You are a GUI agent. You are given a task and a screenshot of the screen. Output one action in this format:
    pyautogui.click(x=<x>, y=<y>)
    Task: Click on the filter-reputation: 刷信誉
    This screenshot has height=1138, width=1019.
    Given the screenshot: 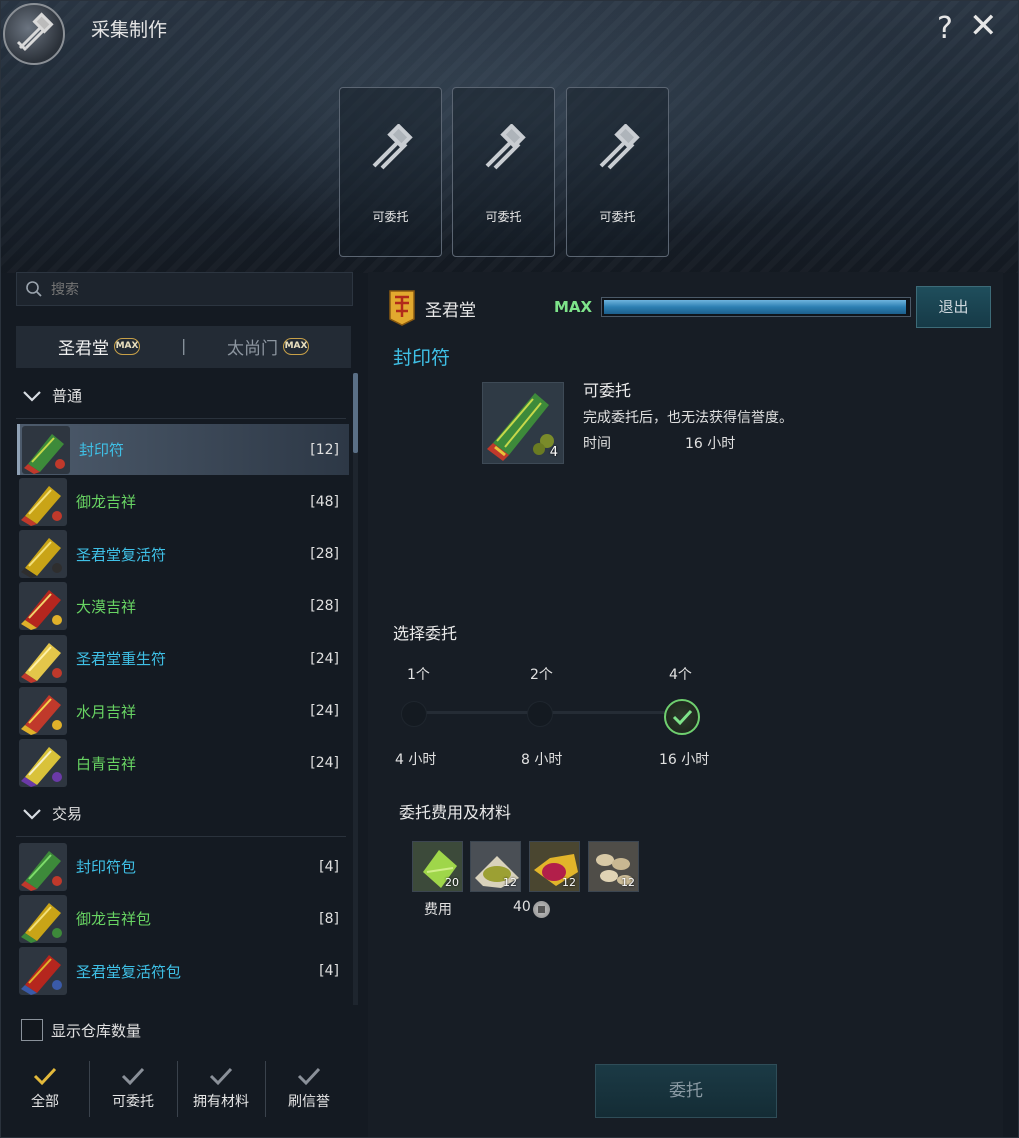 What is the action you would take?
    pyautogui.click(x=309, y=1088)
    